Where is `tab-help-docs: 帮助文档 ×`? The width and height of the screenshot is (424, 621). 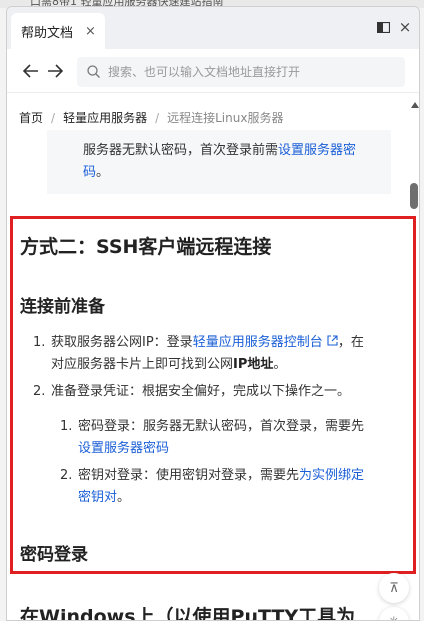 tab-help-docs: 帮助文档 × is located at coordinates (58, 31).